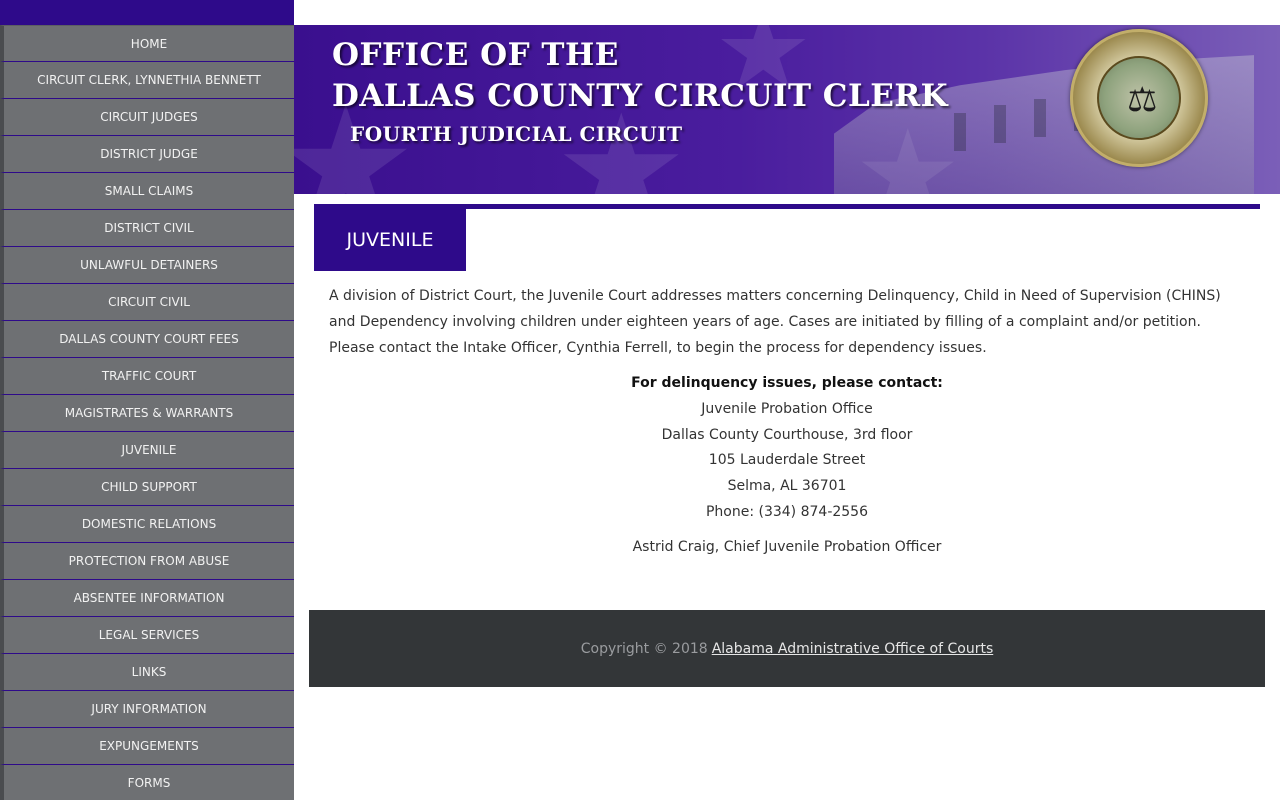 The image size is (1280, 800). Describe the element at coordinates (787, 434) in the screenshot. I see `contact-location: Dallas County Courthouse, 3rd floor` at that location.